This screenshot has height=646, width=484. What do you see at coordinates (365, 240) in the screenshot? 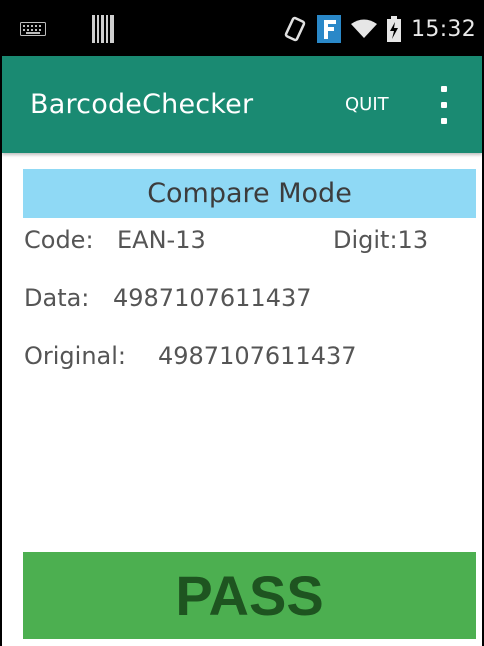
I see `digit-label: Digit:` at bounding box center [365, 240].